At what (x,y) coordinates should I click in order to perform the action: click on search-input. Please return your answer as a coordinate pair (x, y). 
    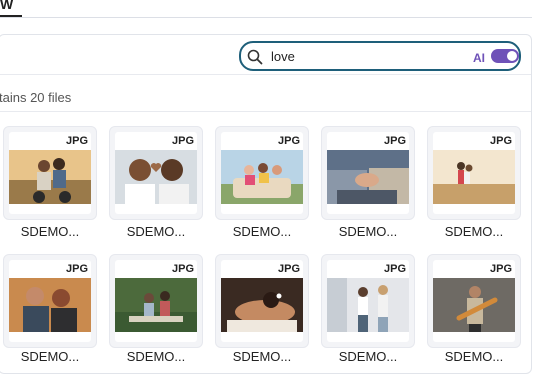
    Looking at the image, I should click on (361, 56).